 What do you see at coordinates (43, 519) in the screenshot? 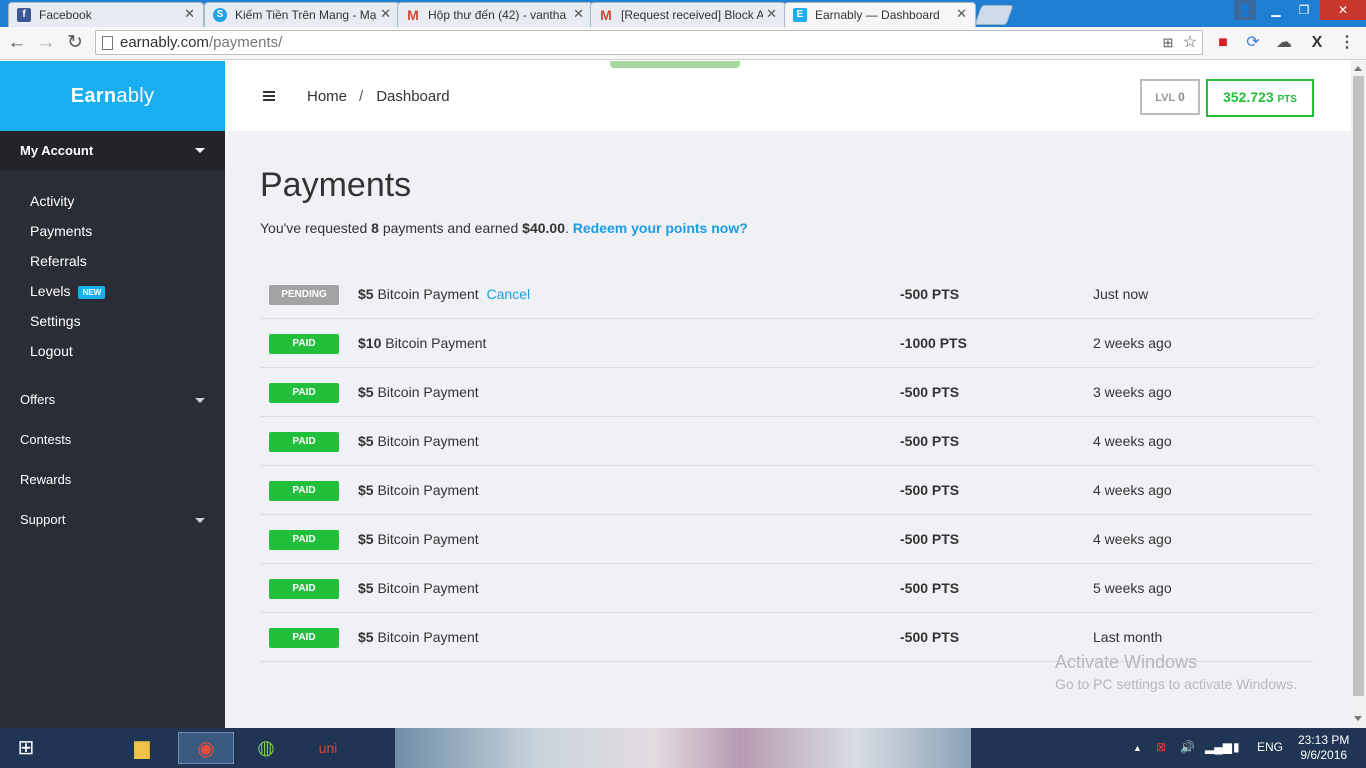
I see `sidebar-item-label: Support` at bounding box center [43, 519].